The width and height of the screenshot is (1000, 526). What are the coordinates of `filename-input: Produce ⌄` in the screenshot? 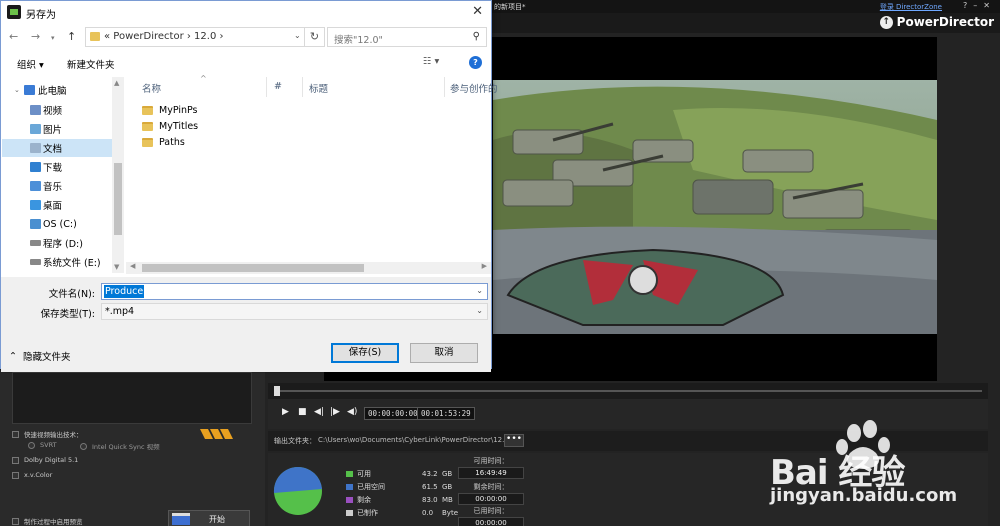 It's located at (294, 291).